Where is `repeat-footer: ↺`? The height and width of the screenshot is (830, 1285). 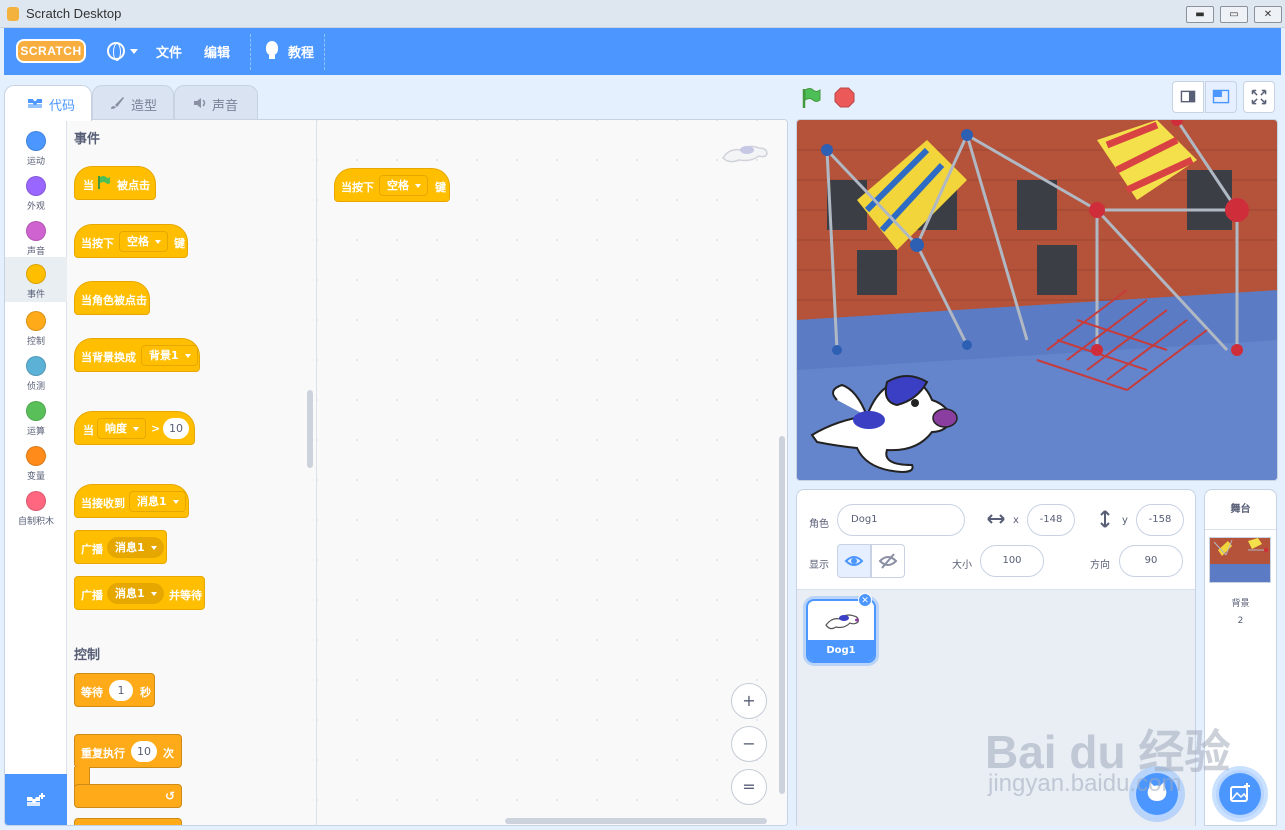 repeat-footer: ↺ is located at coordinates (128, 796).